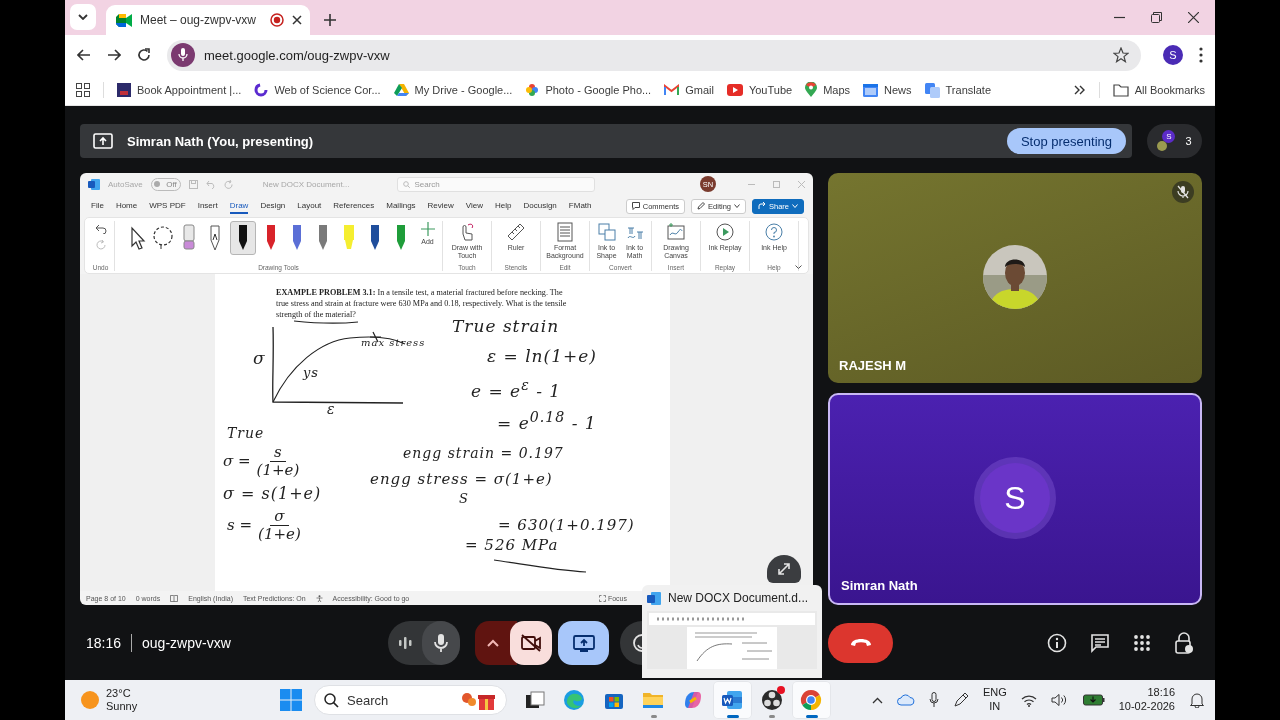  What do you see at coordinates (1028, 700) in the screenshot?
I see `wifi-icon` at bounding box center [1028, 700].